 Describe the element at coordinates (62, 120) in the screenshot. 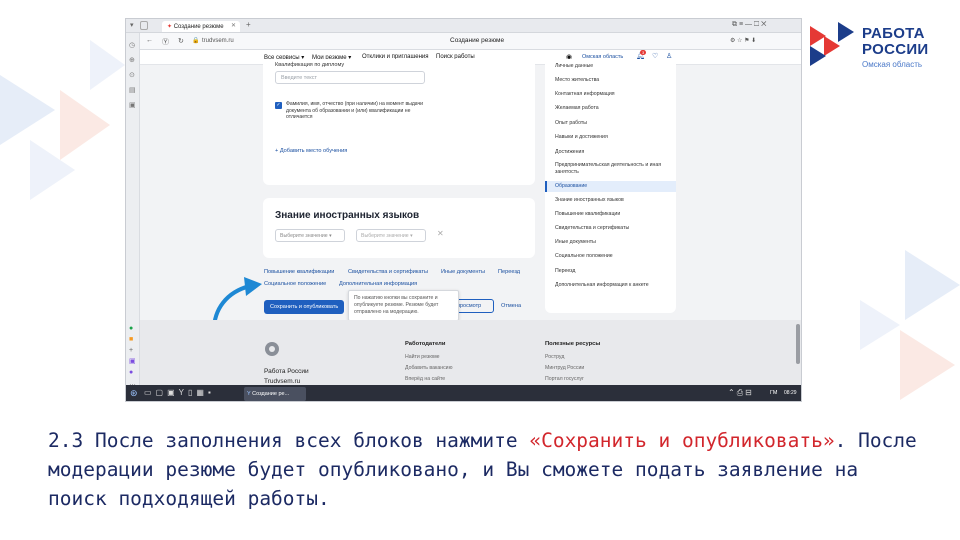

I see `decor-left-triangles` at that location.